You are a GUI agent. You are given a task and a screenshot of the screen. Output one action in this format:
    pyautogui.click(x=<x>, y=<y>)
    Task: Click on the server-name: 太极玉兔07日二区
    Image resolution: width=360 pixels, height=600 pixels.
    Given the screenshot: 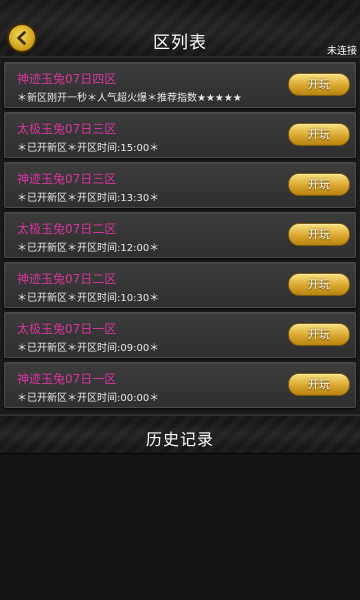 What is the action you would take?
    pyautogui.click(x=67, y=229)
    